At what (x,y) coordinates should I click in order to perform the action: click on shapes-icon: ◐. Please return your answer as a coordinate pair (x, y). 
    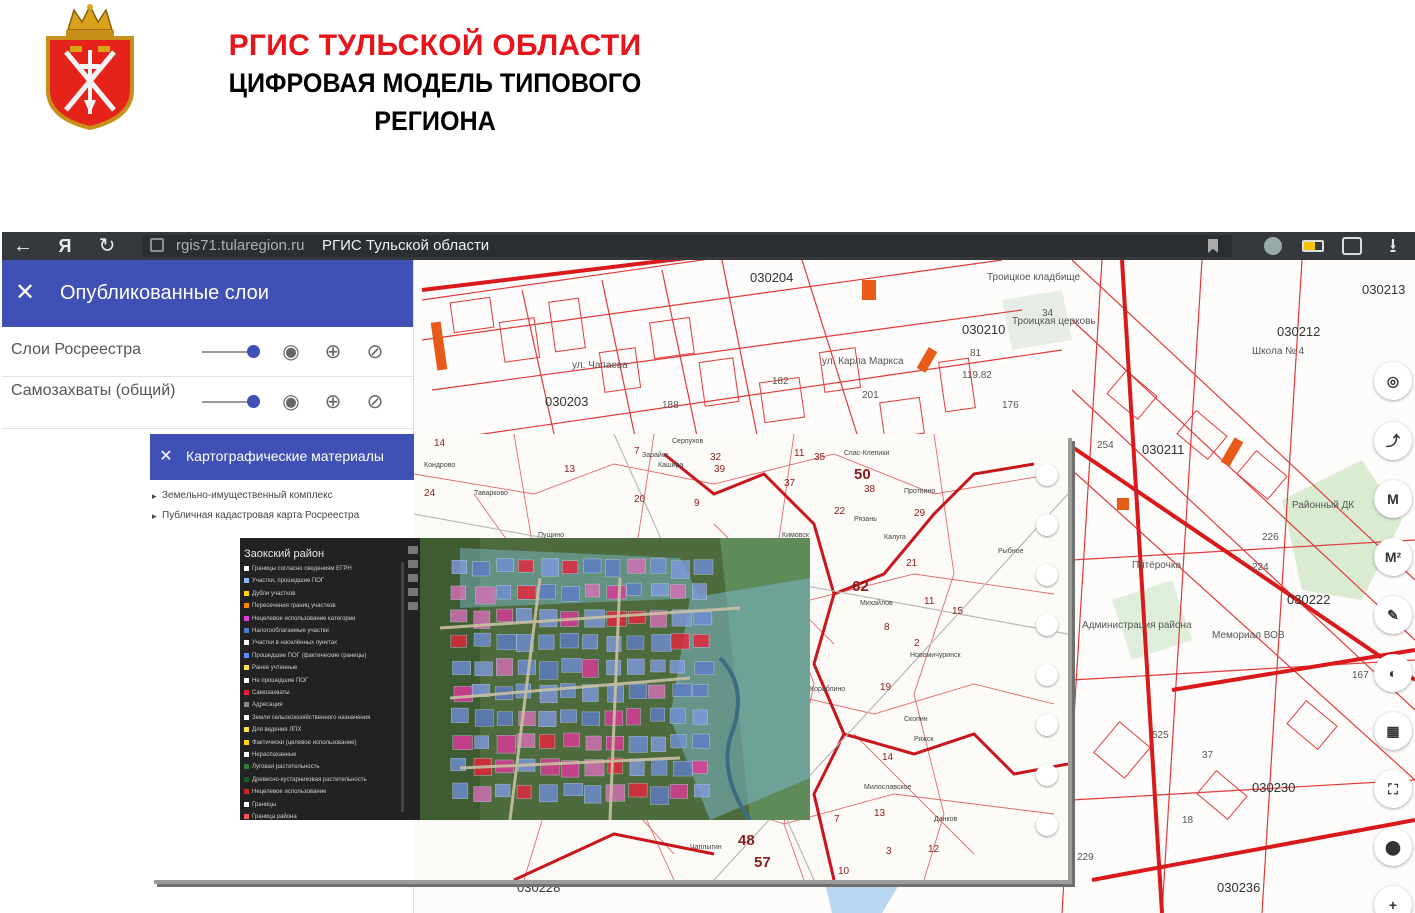
    Looking at the image, I should click on (1393, 673).